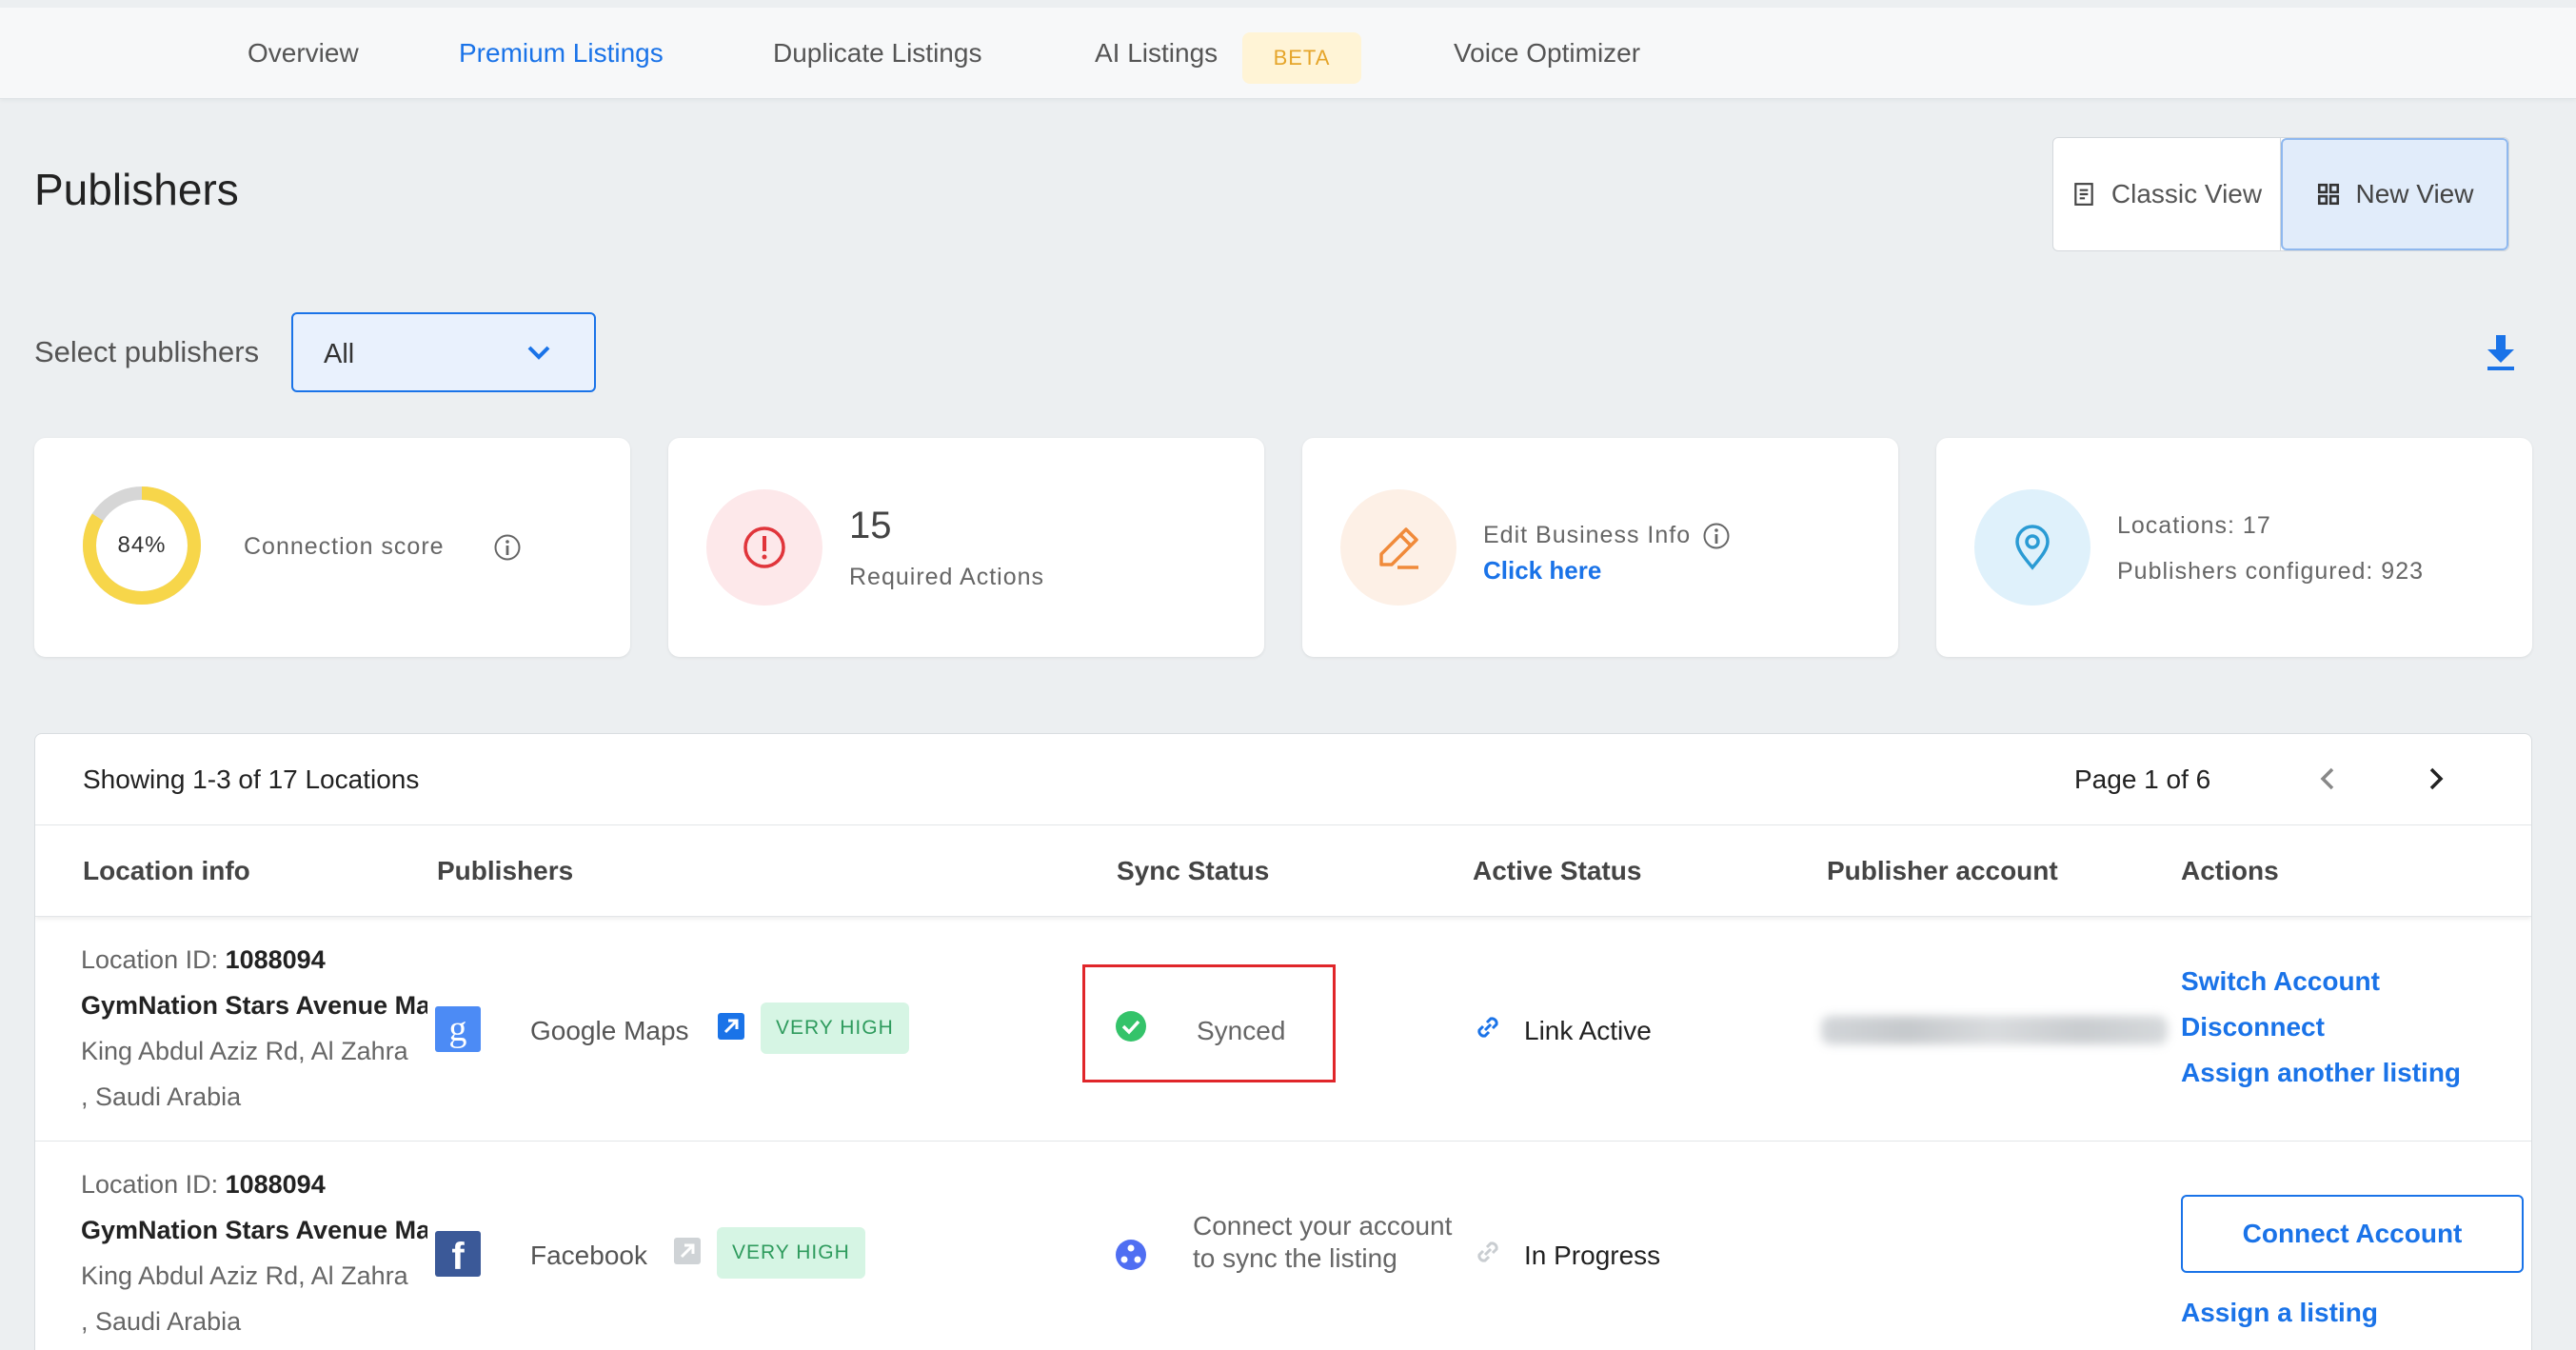 The height and width of the screenshot is (1350, 2576). I want to click on col-publishers: Publishers, so click(505, 870).